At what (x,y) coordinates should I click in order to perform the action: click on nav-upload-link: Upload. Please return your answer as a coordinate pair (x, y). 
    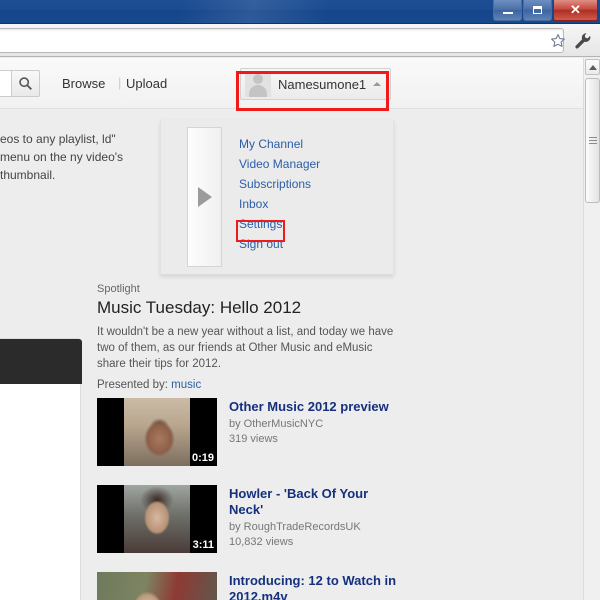
    Looking at the image, I should click on (146, 83).